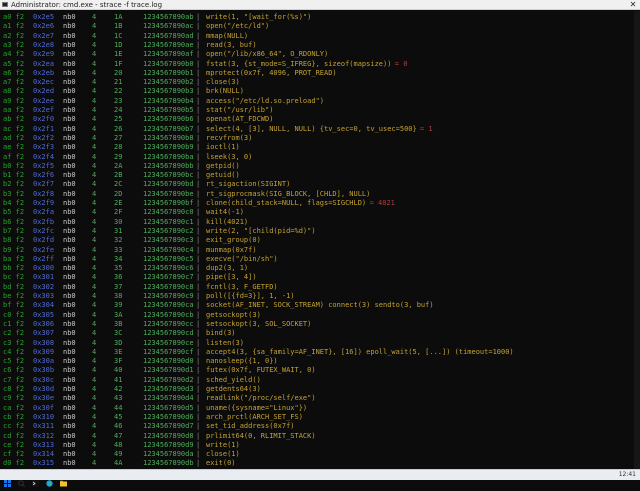  I want to click on code-field: 36, so click(118, 277).